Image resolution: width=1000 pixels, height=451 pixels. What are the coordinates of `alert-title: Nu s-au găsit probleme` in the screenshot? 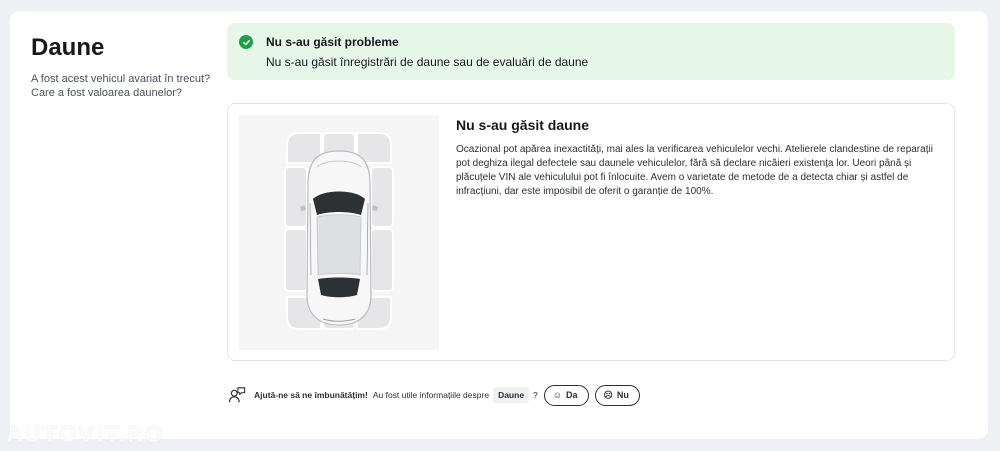 It's located at (332, 42).